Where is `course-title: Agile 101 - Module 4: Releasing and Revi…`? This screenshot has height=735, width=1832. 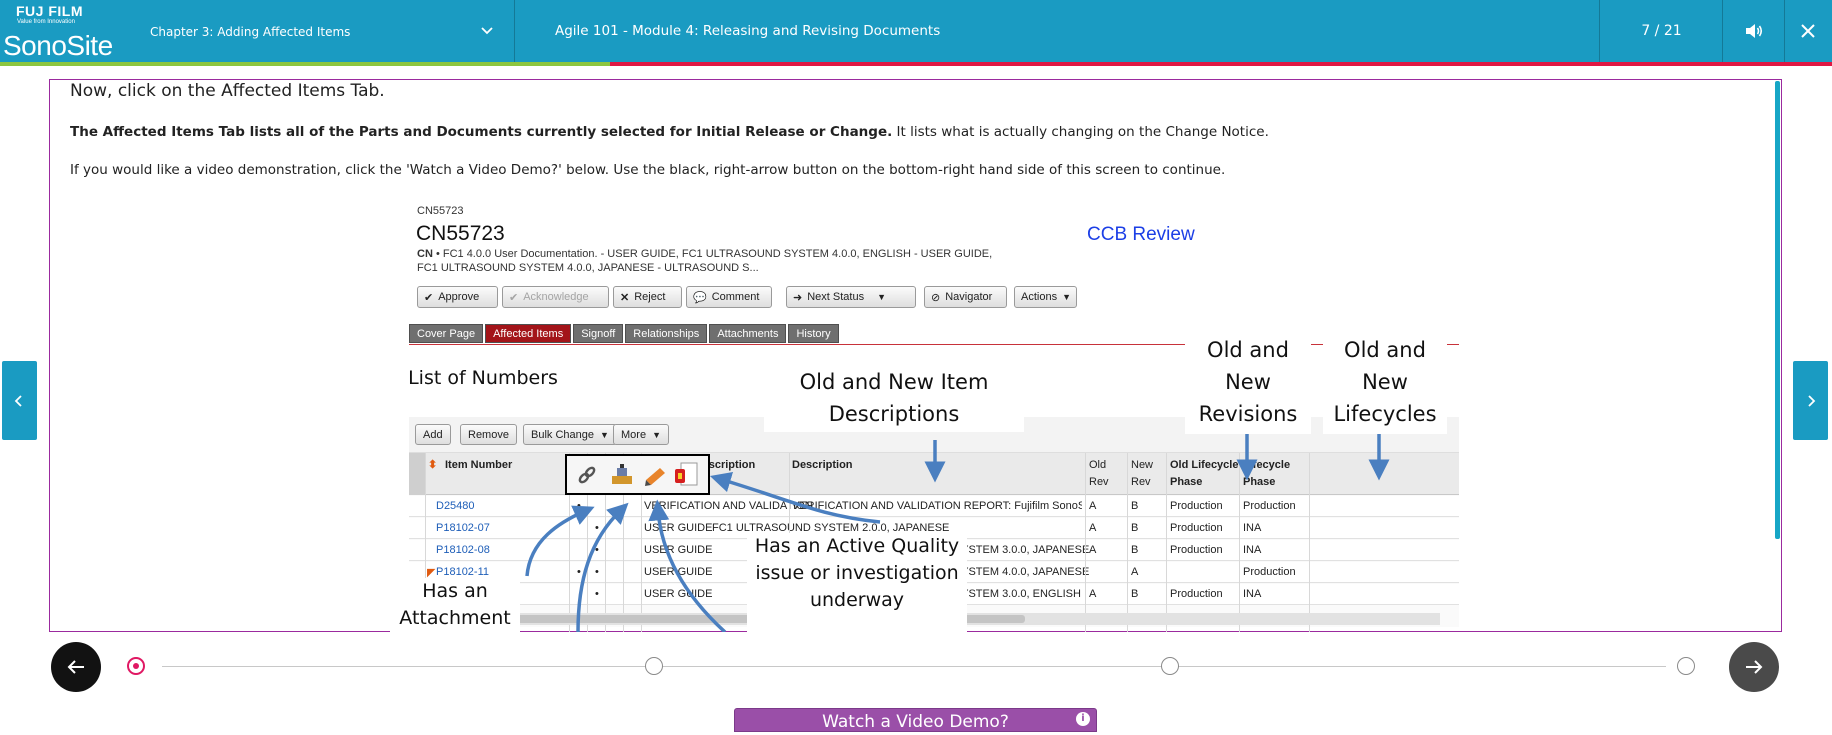 course-title: Agile 101 - Module 4: Releasing and Revi… is located at coordinates (748, 31).